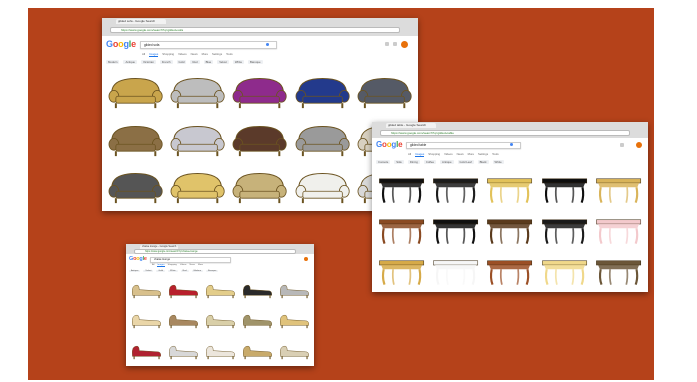 The height and width of the screenshot is (382, 697). I want to click on browser-tab: gilded sofa - Google Search, so click(141, 21).